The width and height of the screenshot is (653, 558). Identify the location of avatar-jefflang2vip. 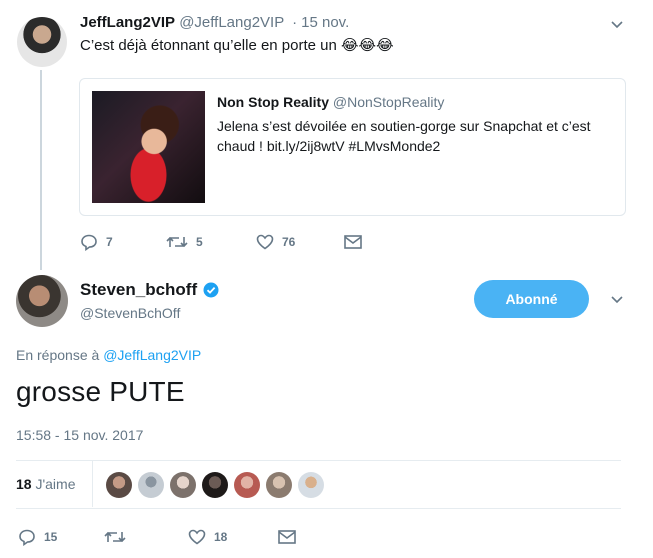
(42, 42).